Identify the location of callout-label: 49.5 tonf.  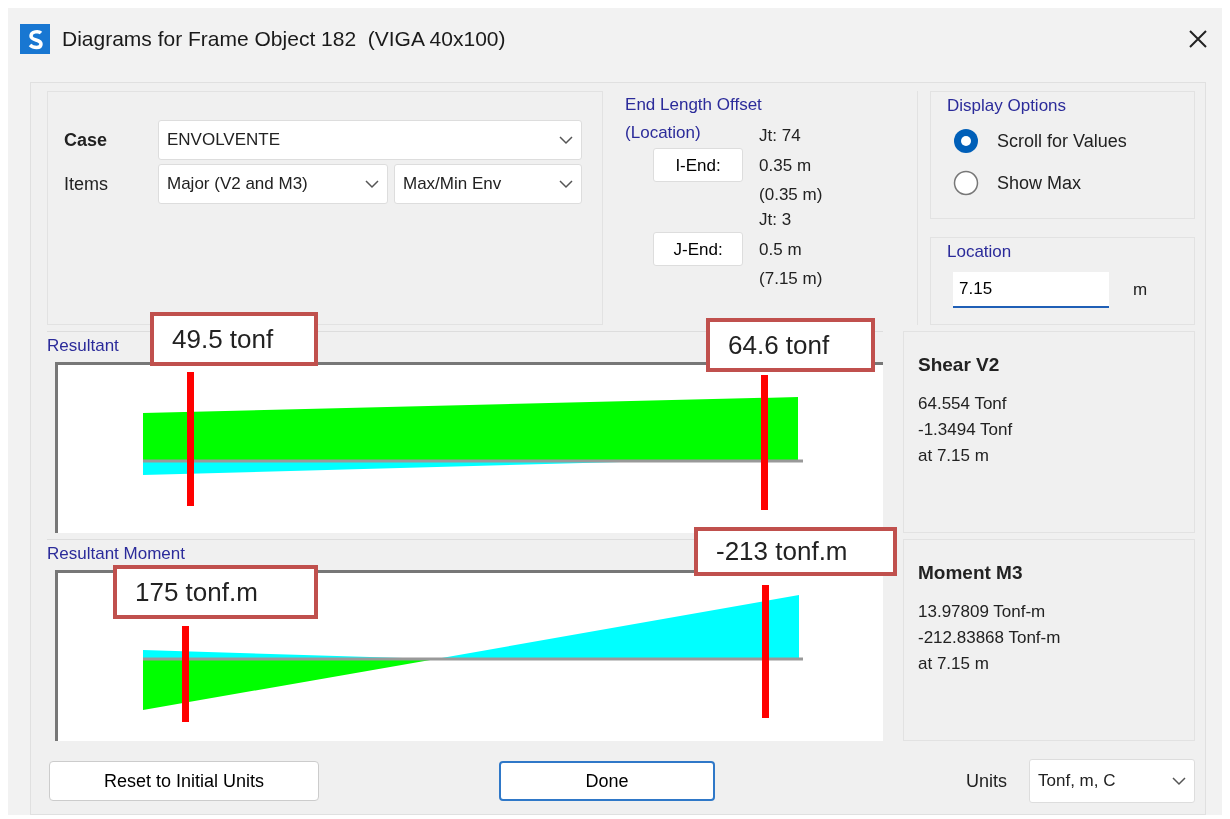
(234, 339).